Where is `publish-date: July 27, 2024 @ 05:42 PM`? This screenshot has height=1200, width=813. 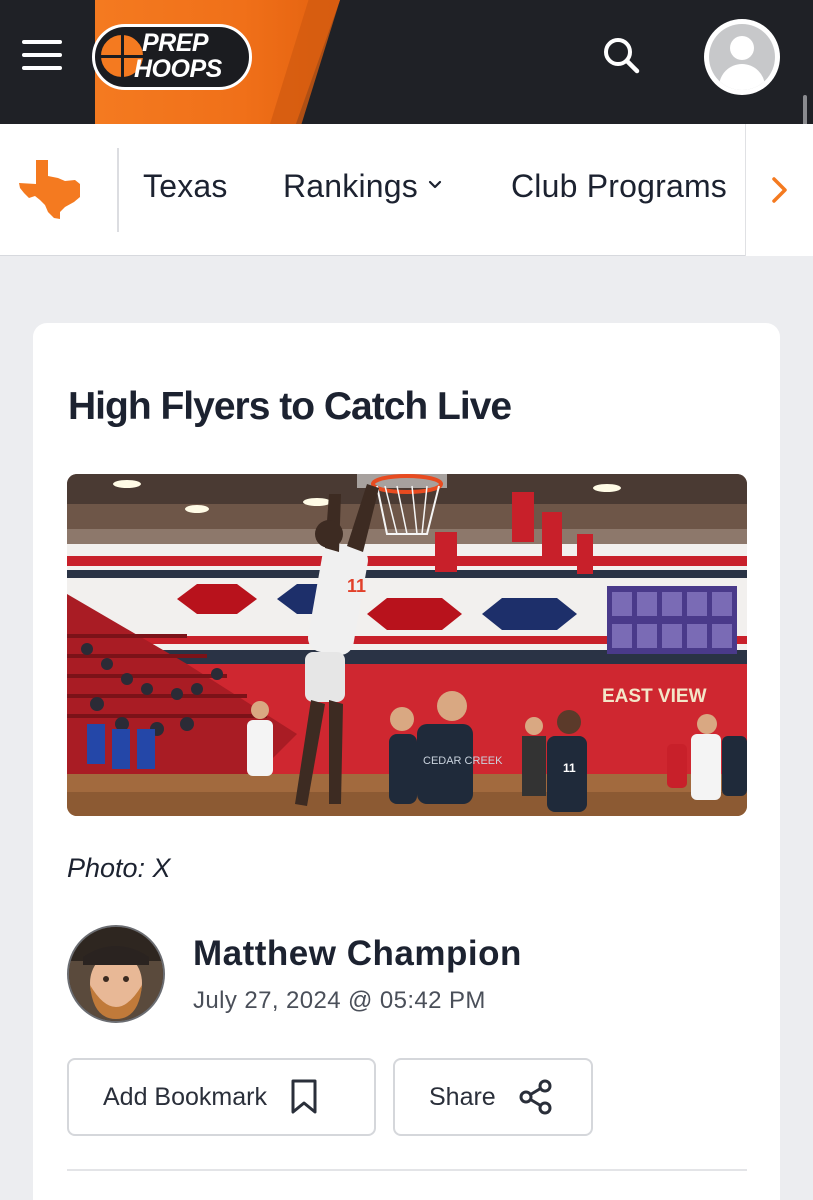 publish-date: July 27, 2024 @ 05:42 PM is located at coordinates (339, 1000).